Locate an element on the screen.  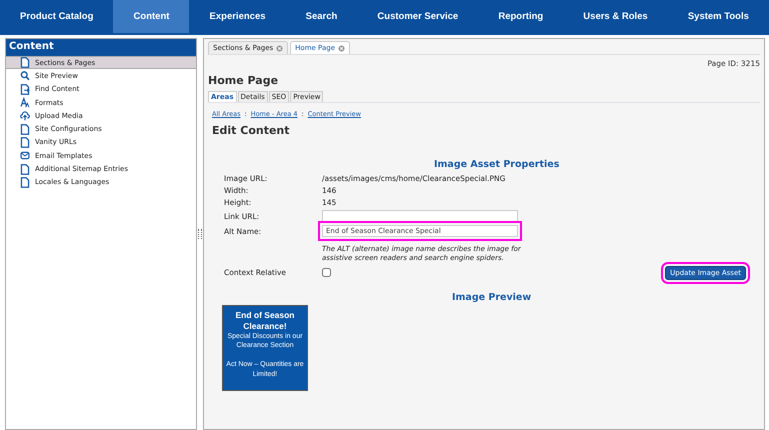
nav-tab: Users & Roles is located at coordinates (615, 16).